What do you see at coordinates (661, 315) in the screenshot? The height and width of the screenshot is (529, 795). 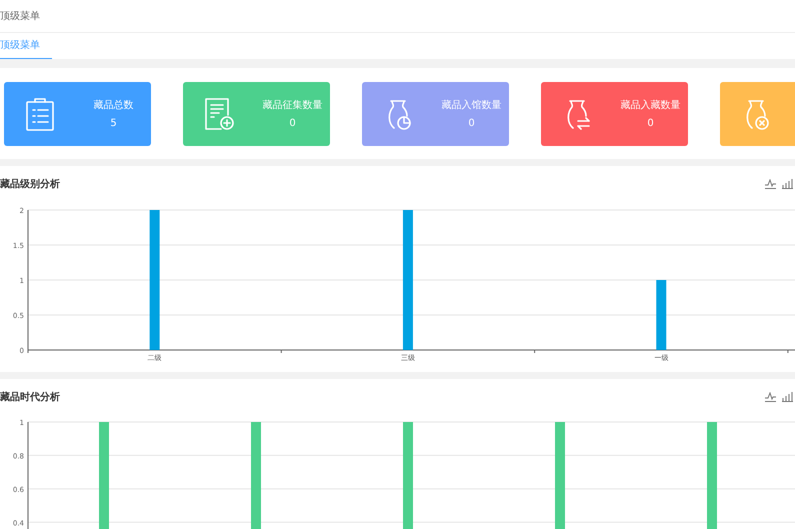 I see `bar` at bounding box center [661, 315].